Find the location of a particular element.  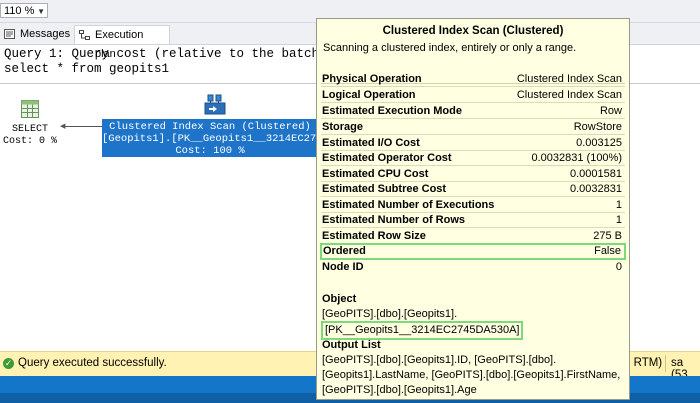

property-key: Ordered is located at coordinates (344, 251).